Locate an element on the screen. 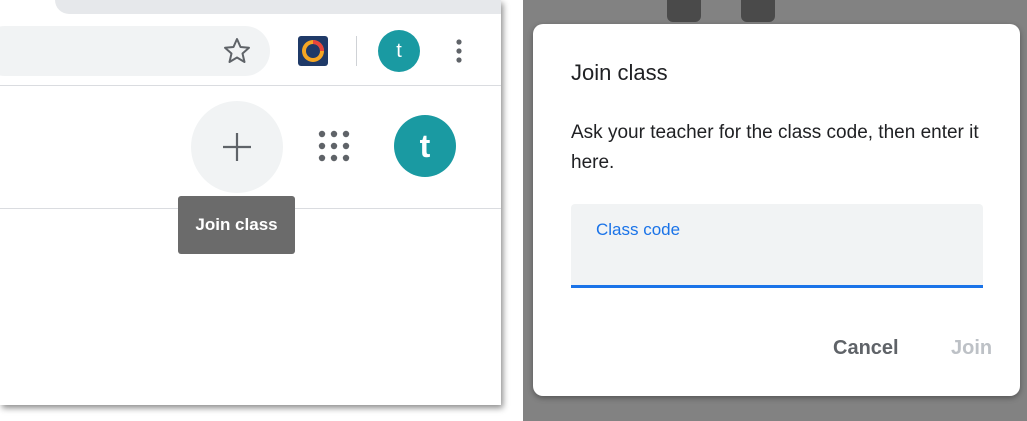 The height and width of the screenshot is (421, 1027). class-code-field: Class code is located at coordinates (777, 246).